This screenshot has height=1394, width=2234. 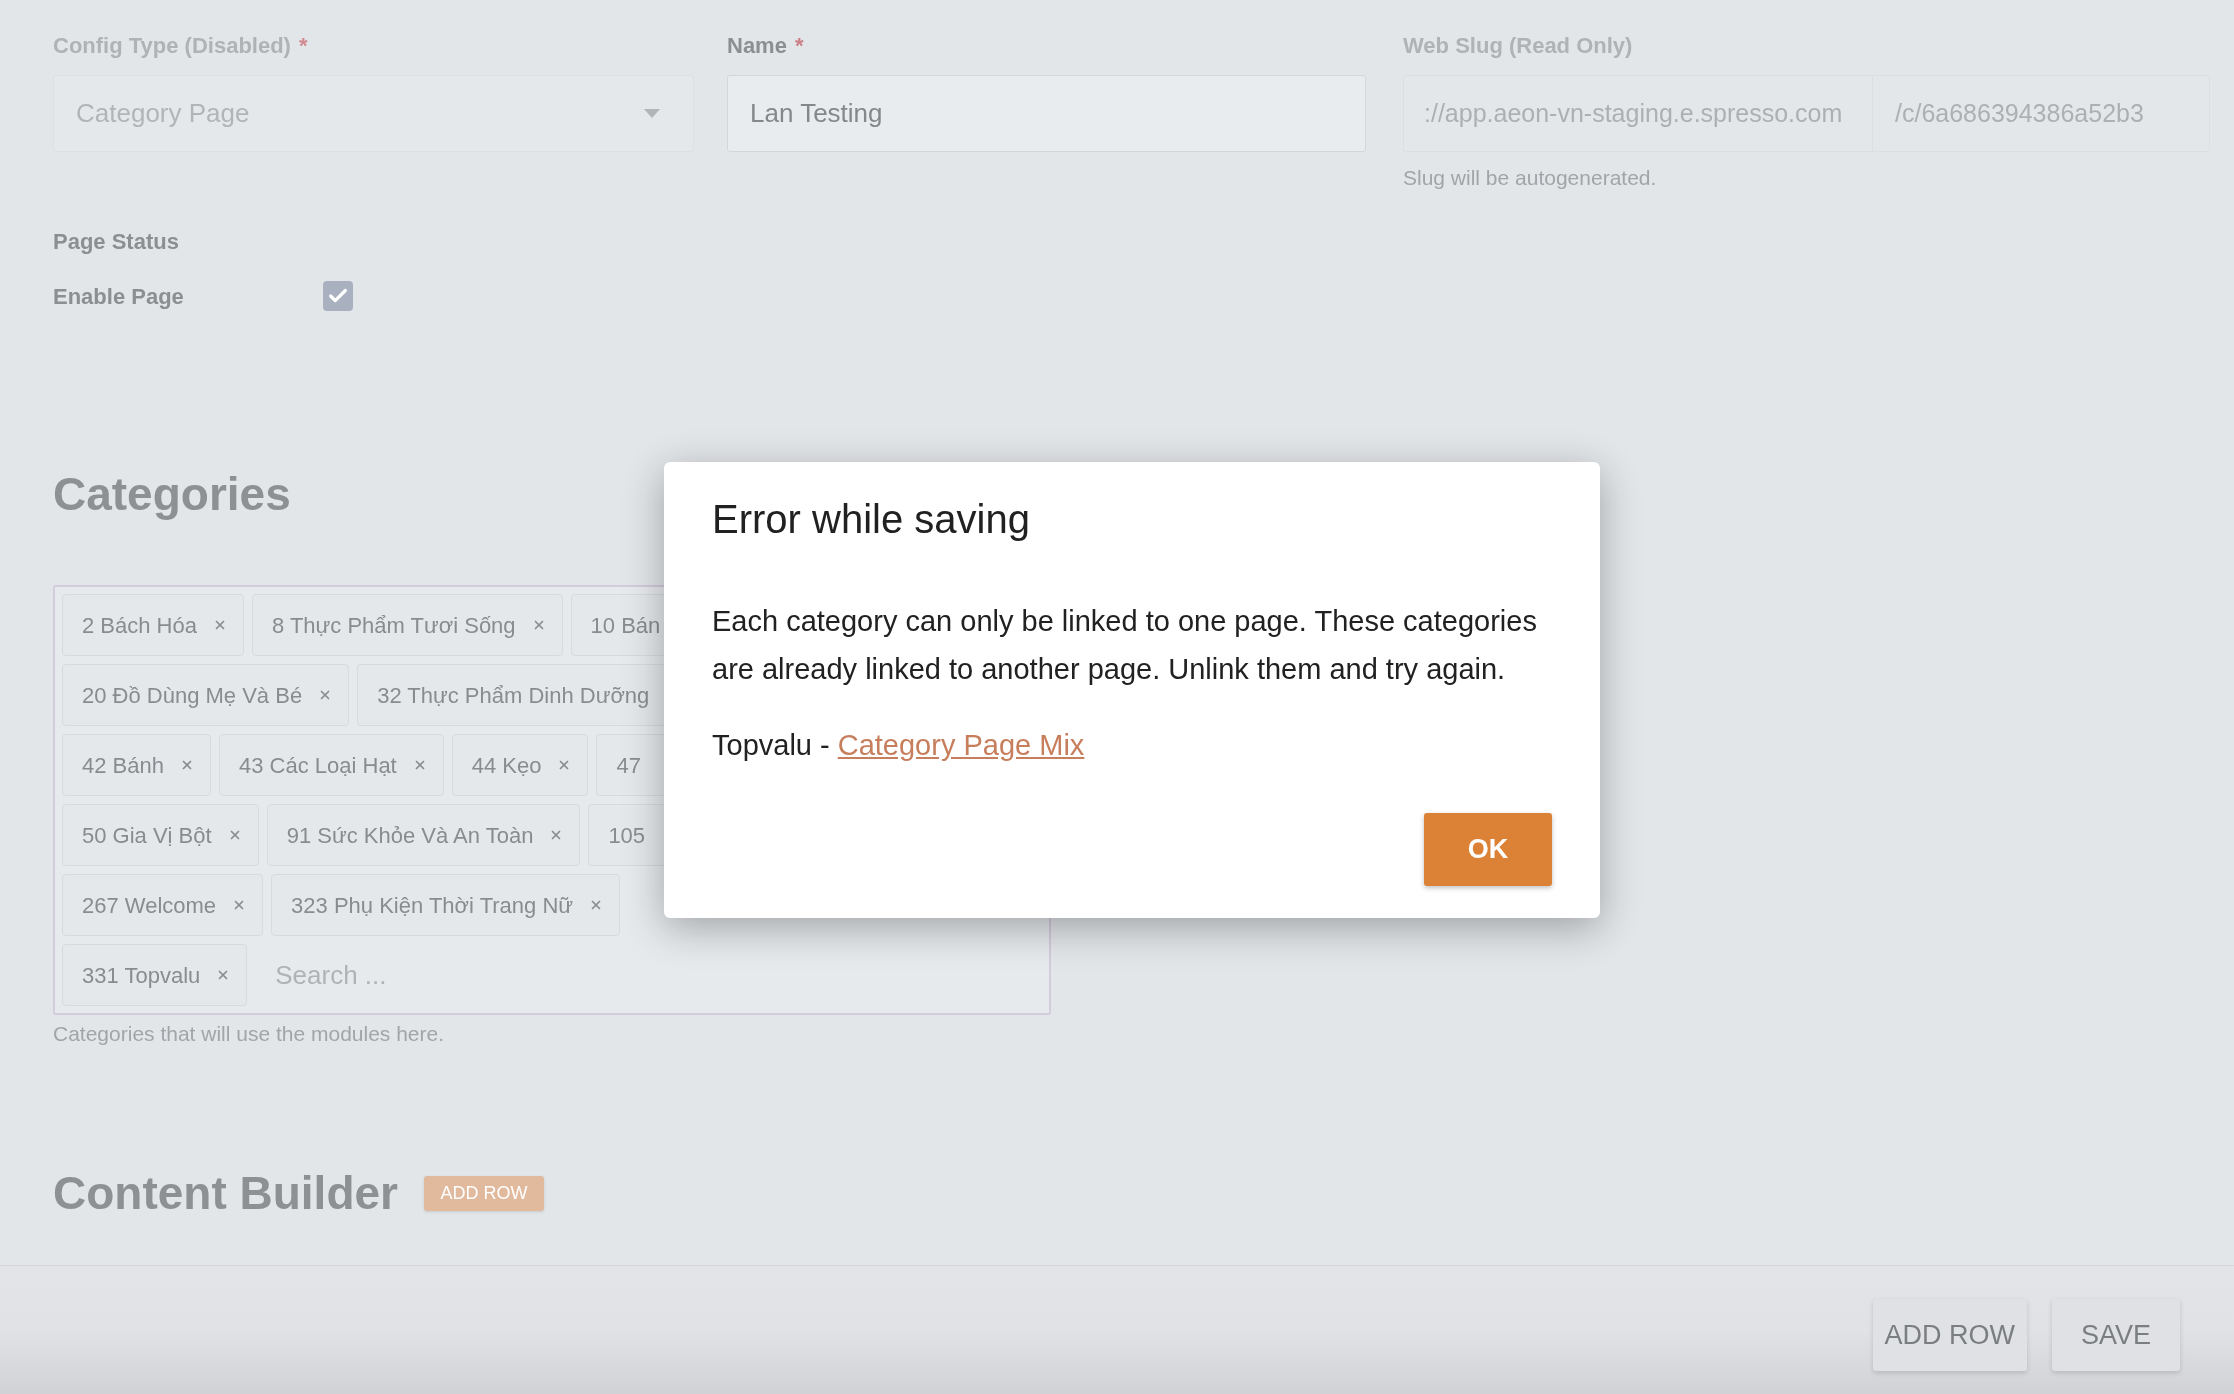 What do you see at coordinates (1488, 849) in the screenshot?
I see `ok-button: OK` at bounding box center [1488, 849].